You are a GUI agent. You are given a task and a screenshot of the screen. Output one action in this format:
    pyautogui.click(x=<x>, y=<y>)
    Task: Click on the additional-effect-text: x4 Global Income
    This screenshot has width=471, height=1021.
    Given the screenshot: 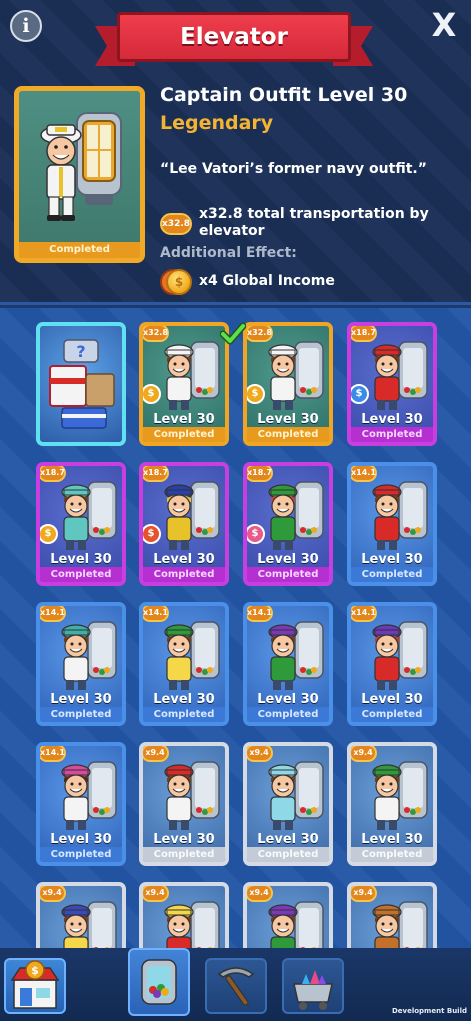 What is the action you would take?
    pyautogui.click(x=267, y=281)
    